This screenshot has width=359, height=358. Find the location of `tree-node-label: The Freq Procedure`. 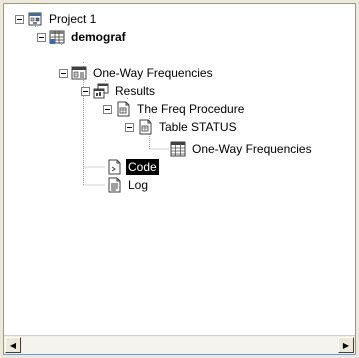

tree-node-label: The Freq Procedure is located at coordinates (191, 109).